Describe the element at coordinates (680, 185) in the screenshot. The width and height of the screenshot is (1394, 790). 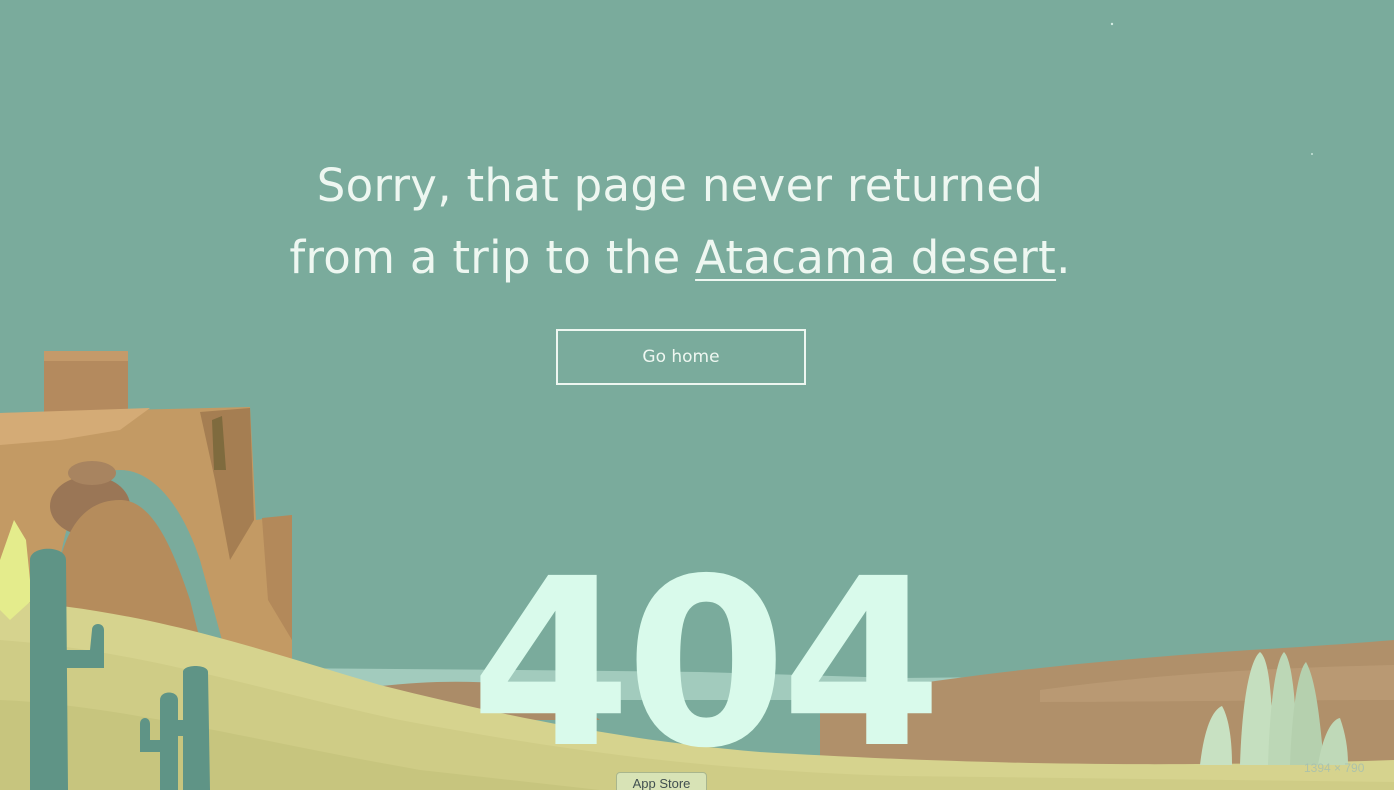
I see `message-line-1: Sorry, that page never returned` at that location.